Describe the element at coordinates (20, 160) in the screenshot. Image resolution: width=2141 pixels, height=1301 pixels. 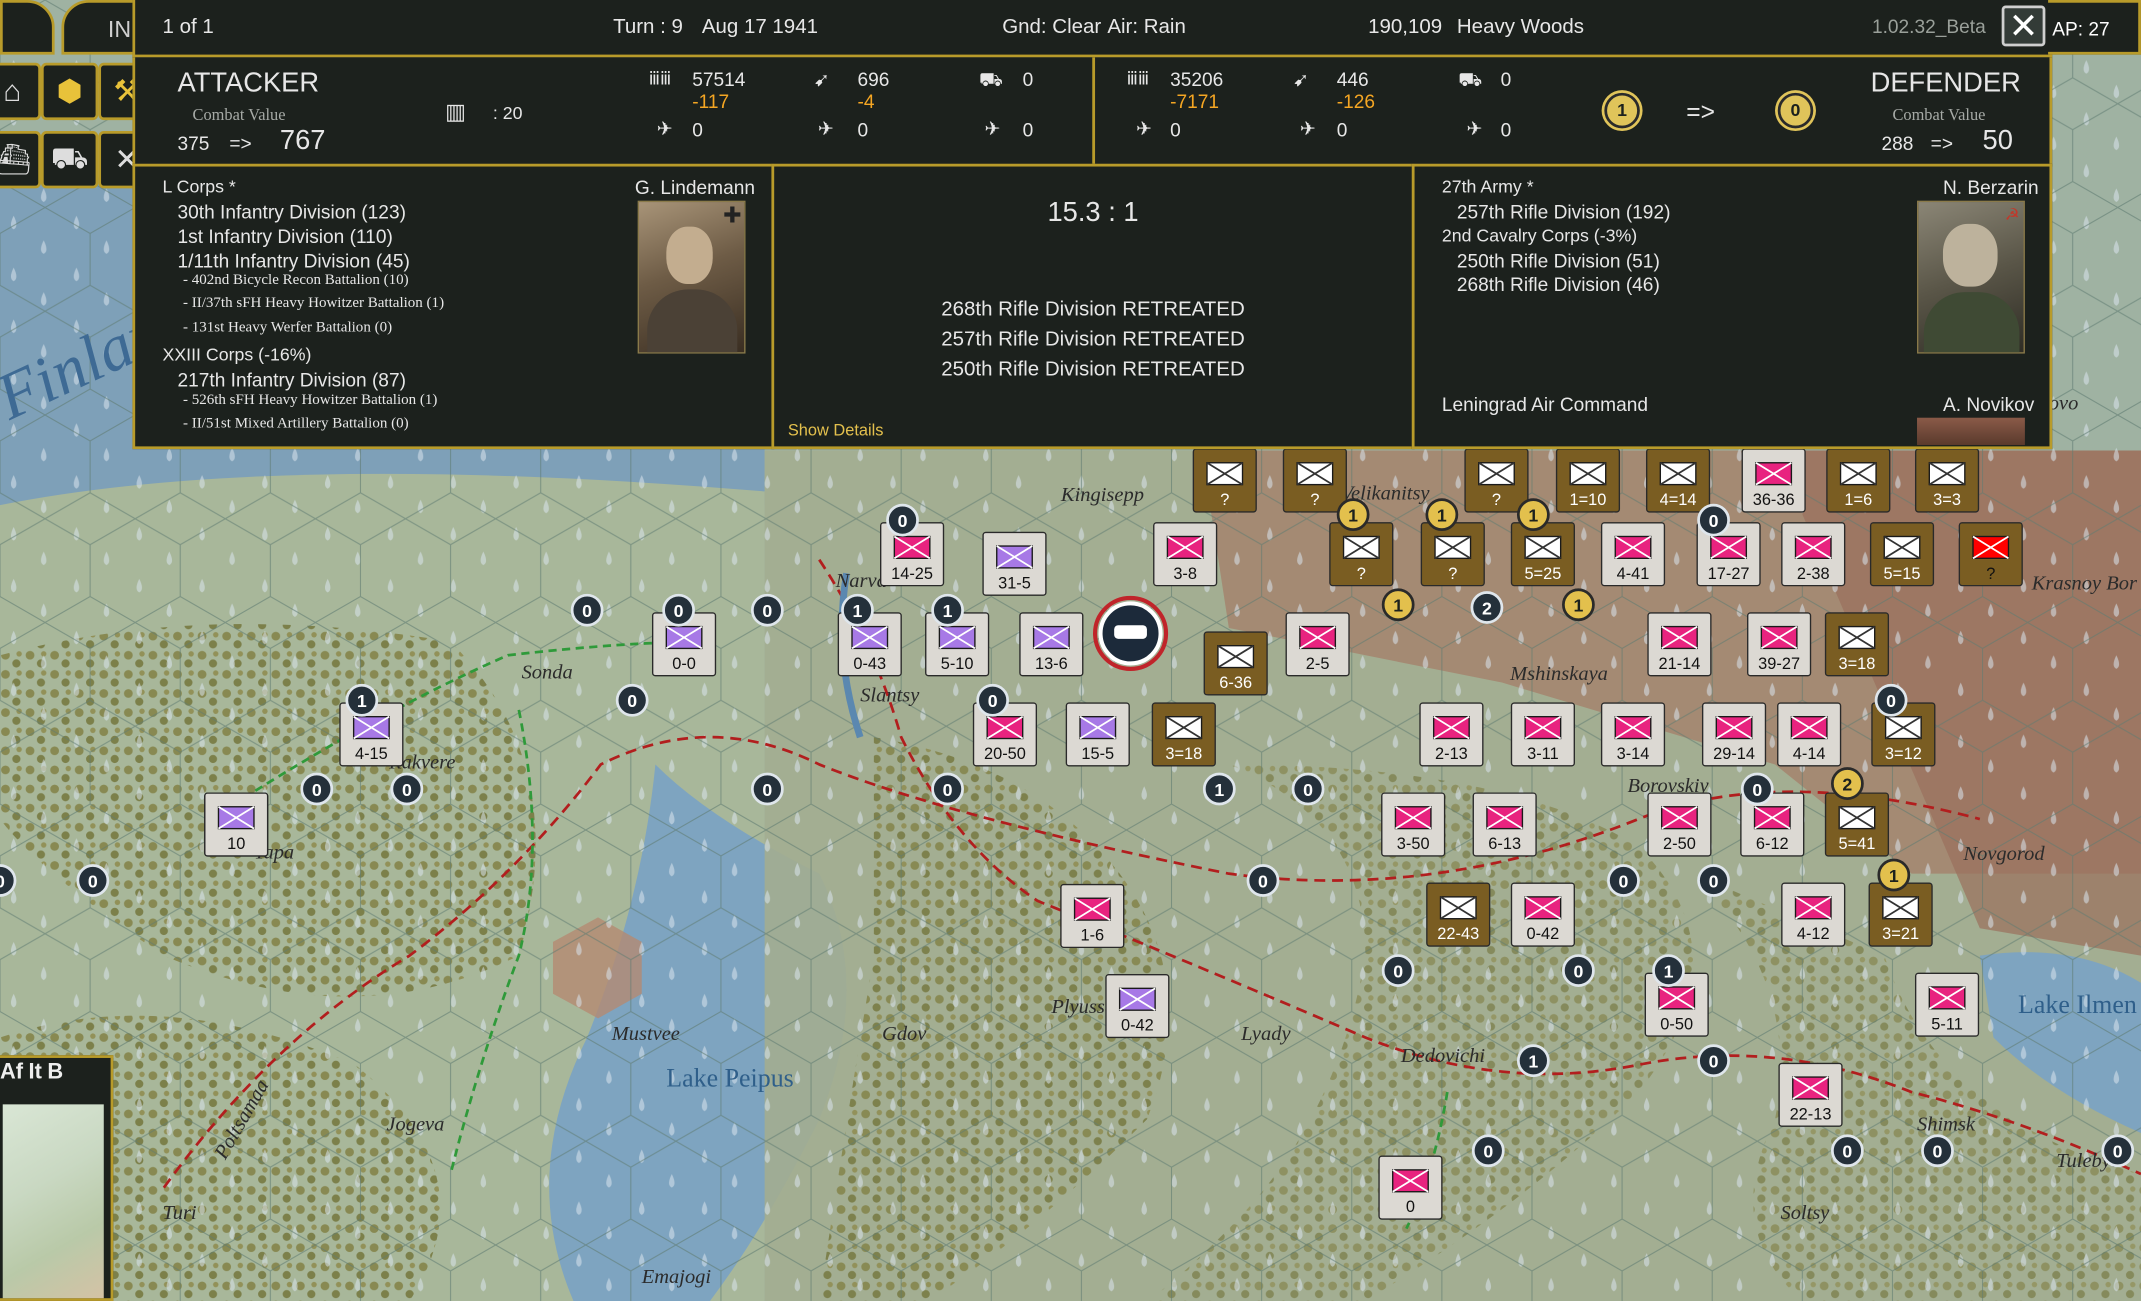
I see `naval-button: ⛴` at that location.